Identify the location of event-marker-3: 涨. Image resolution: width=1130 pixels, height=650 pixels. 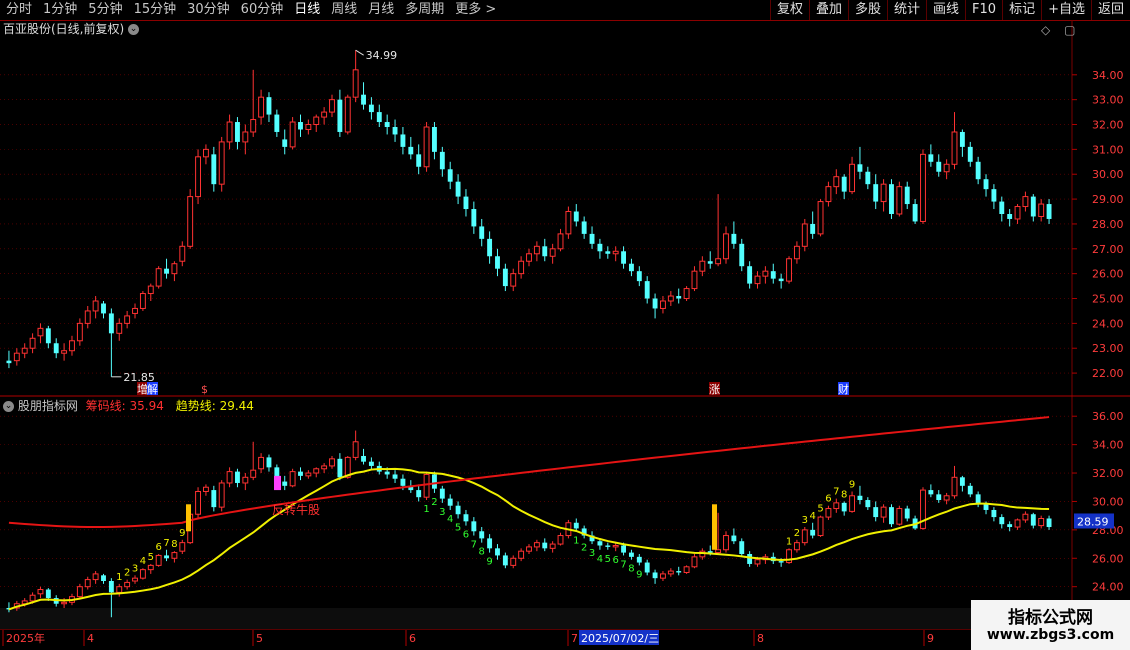
(714, 389).